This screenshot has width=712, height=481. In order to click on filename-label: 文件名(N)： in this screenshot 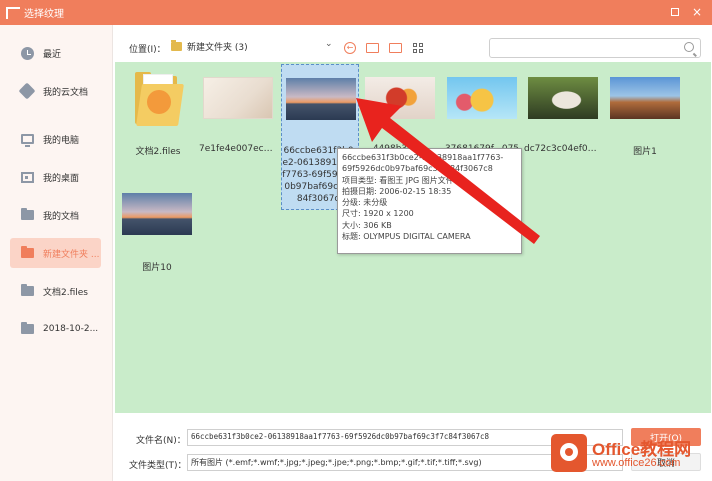, I will do `click(161, 441)`.